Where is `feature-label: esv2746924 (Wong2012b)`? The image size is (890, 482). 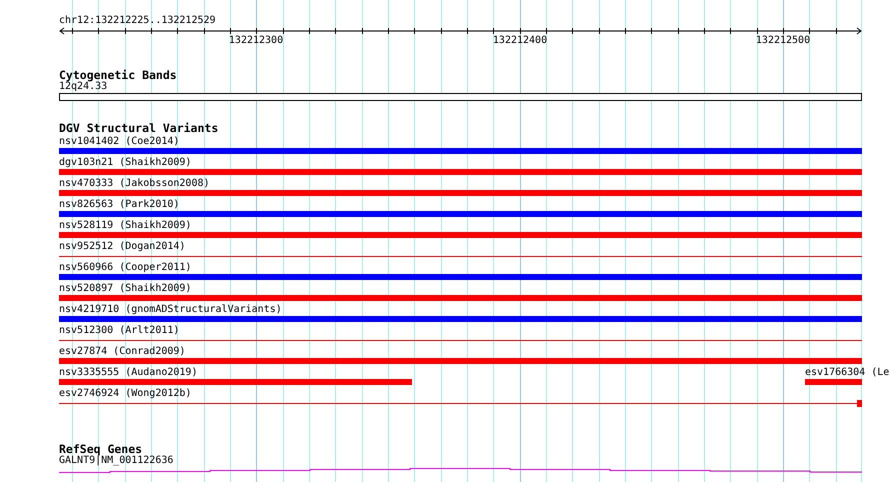
feature-label: esv2746924 (Wong2012b) is located at coordinates (125, 393).